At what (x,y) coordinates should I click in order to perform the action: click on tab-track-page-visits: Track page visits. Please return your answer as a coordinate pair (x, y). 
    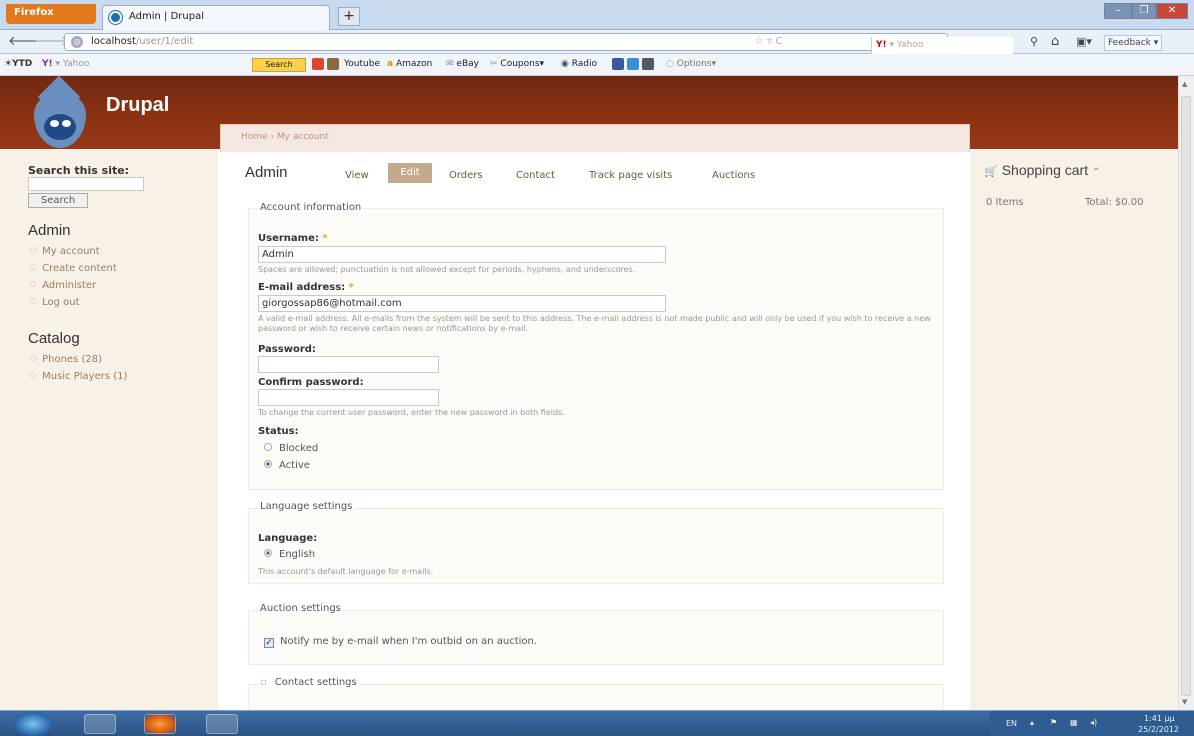
    Looking at the image, I should click on (630, 175).